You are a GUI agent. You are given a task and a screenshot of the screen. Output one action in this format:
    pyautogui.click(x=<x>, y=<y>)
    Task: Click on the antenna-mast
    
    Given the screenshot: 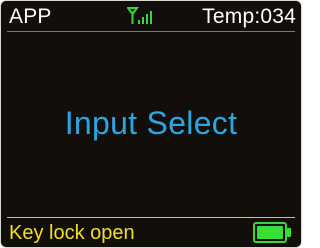 What is the action you would take?
    pyautogui.click(x=132, y=18)
    